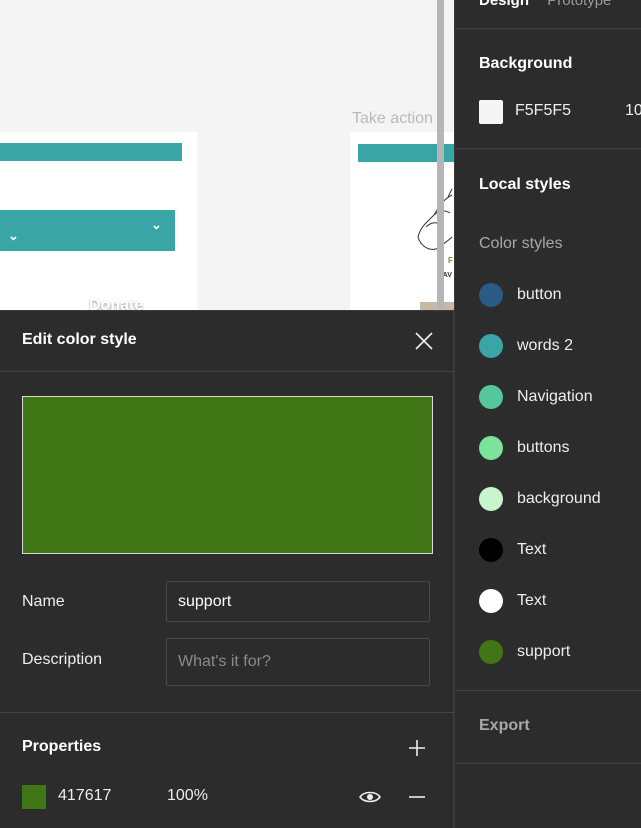  What do you see at coordinates (91, 152) in the screenshot?
I see `header-bar` at bounding box center [91, 152].